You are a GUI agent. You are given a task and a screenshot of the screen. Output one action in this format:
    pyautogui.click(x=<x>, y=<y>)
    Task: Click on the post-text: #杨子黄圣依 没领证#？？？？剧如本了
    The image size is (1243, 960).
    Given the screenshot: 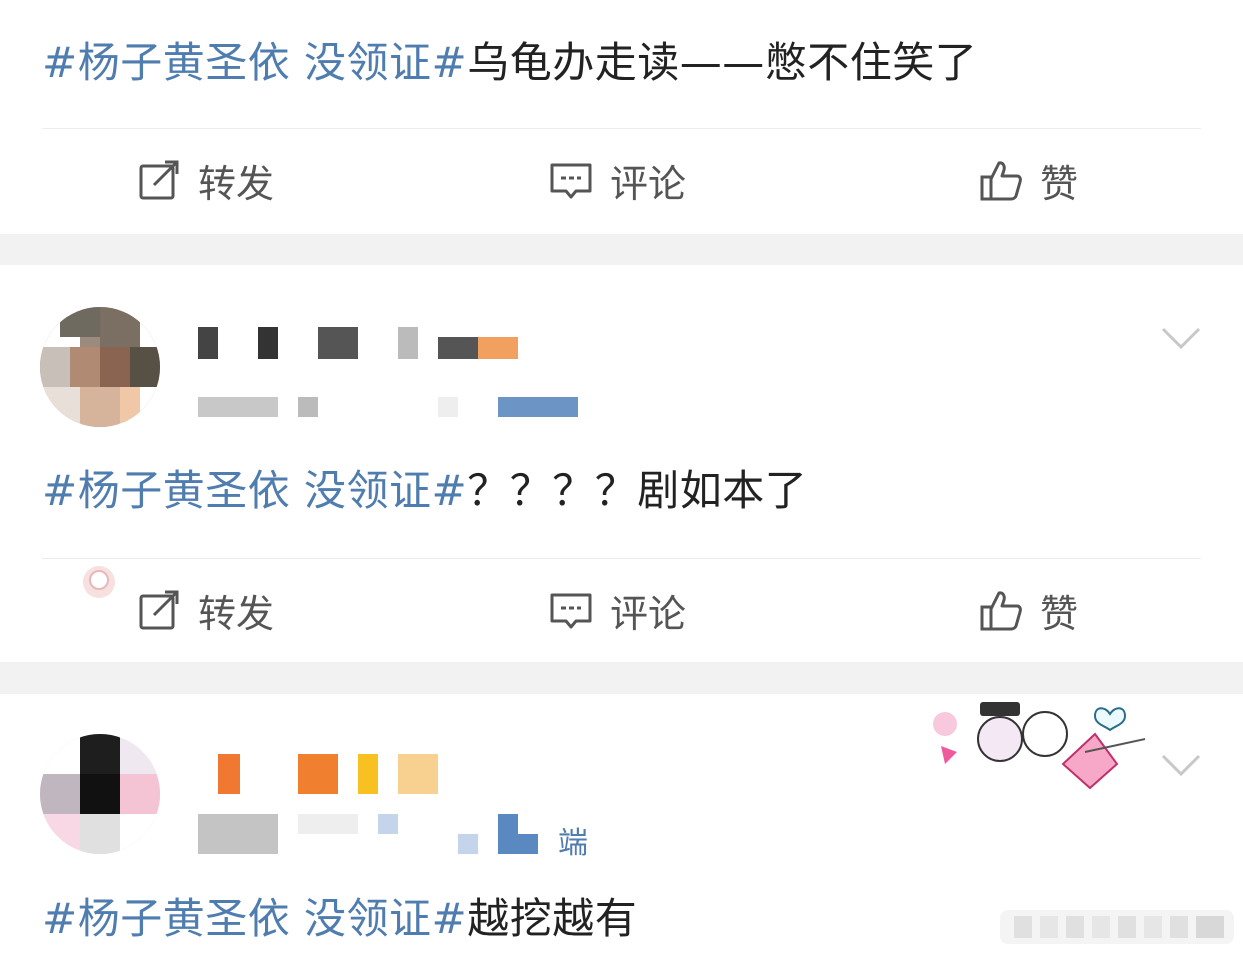 What is the action you would take?
    pyautogui.click(x=424, y=491)
    